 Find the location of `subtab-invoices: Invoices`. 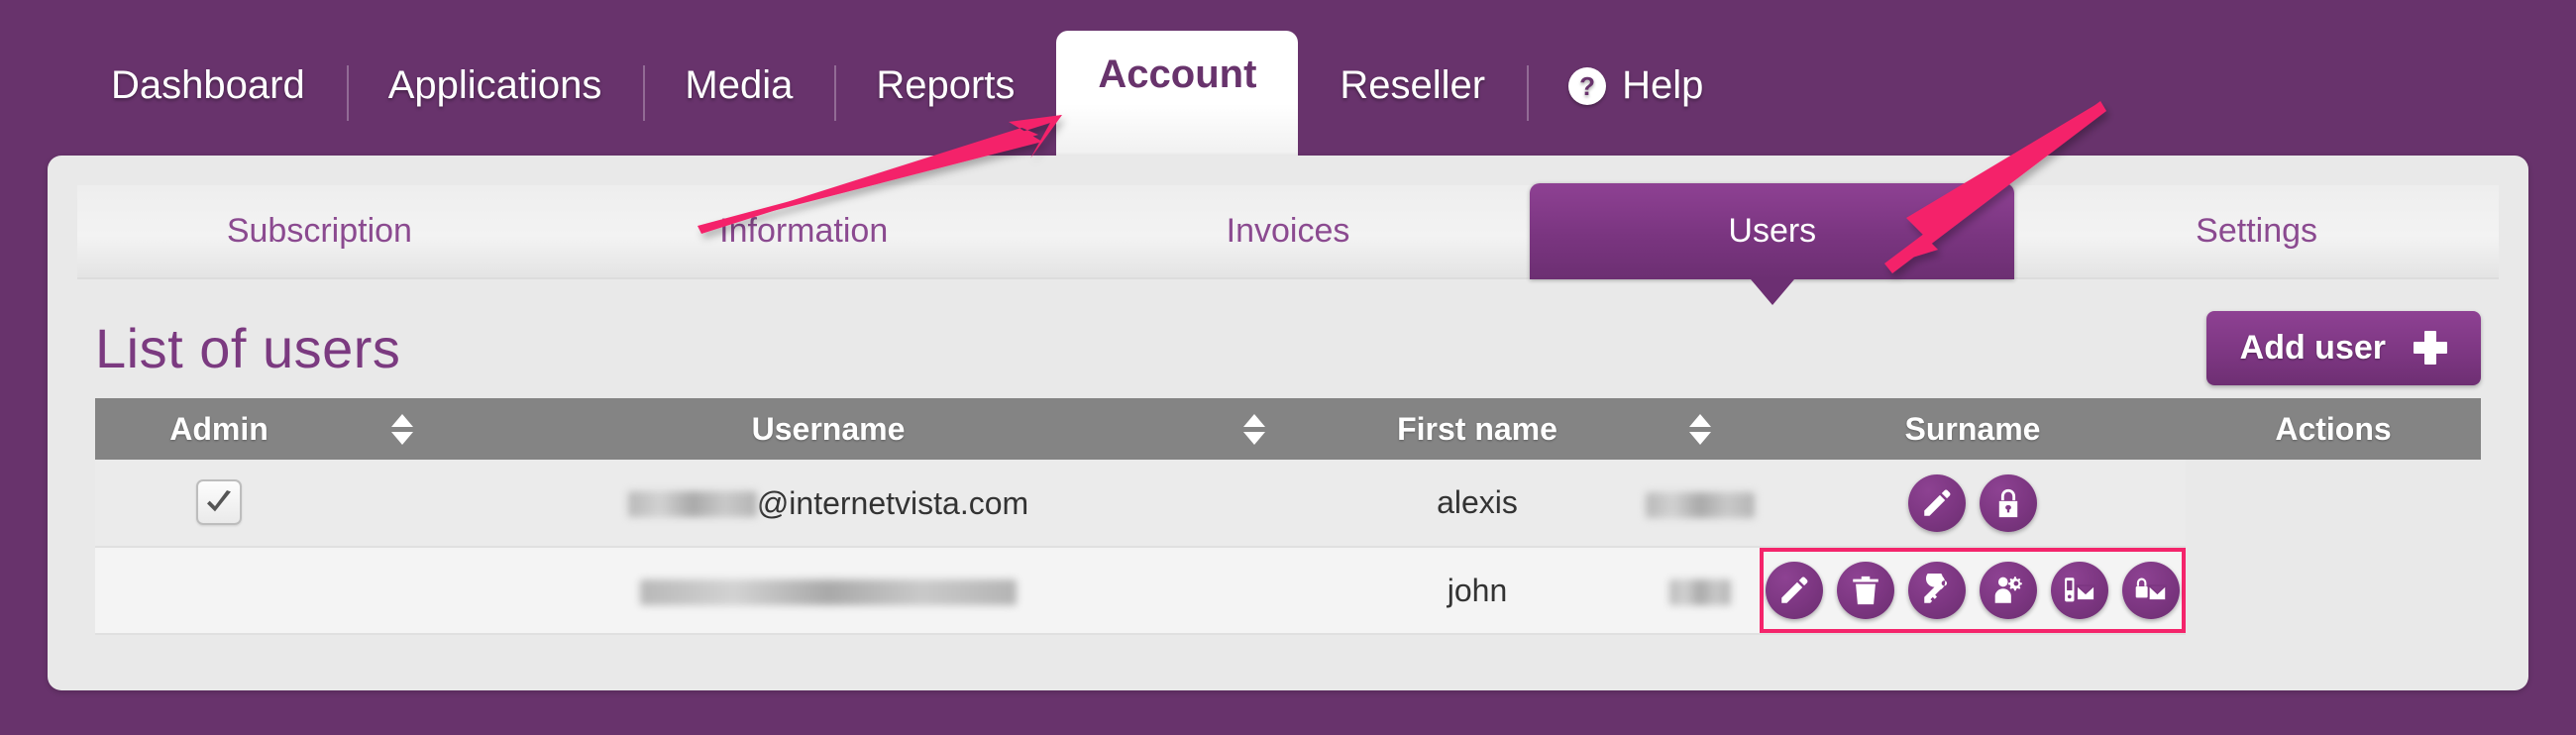

subtab-invoices: Invoices is located at coordinates (1288, 231).